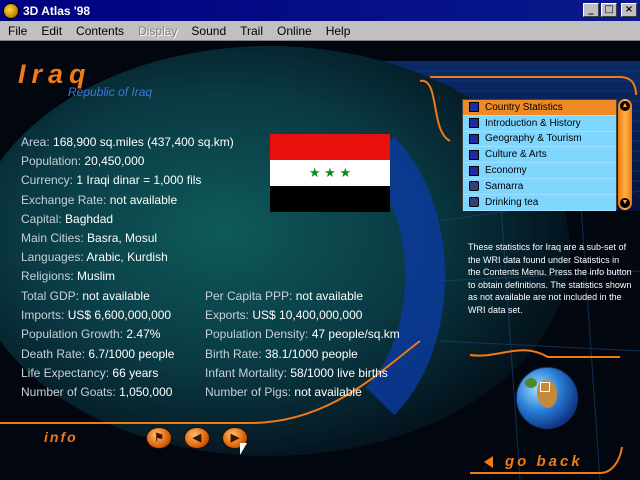 This screenshot has height=480, width=640. I want to click on flag-red-band, so click(330, 147).